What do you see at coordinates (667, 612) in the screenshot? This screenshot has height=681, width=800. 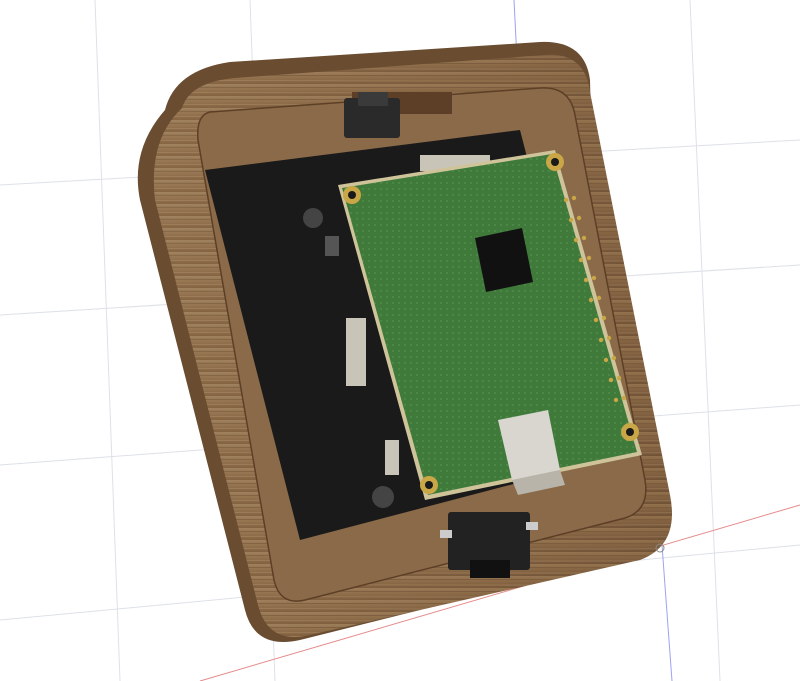 I see `z-axis-line-lower` at bounding box center [667, 612].